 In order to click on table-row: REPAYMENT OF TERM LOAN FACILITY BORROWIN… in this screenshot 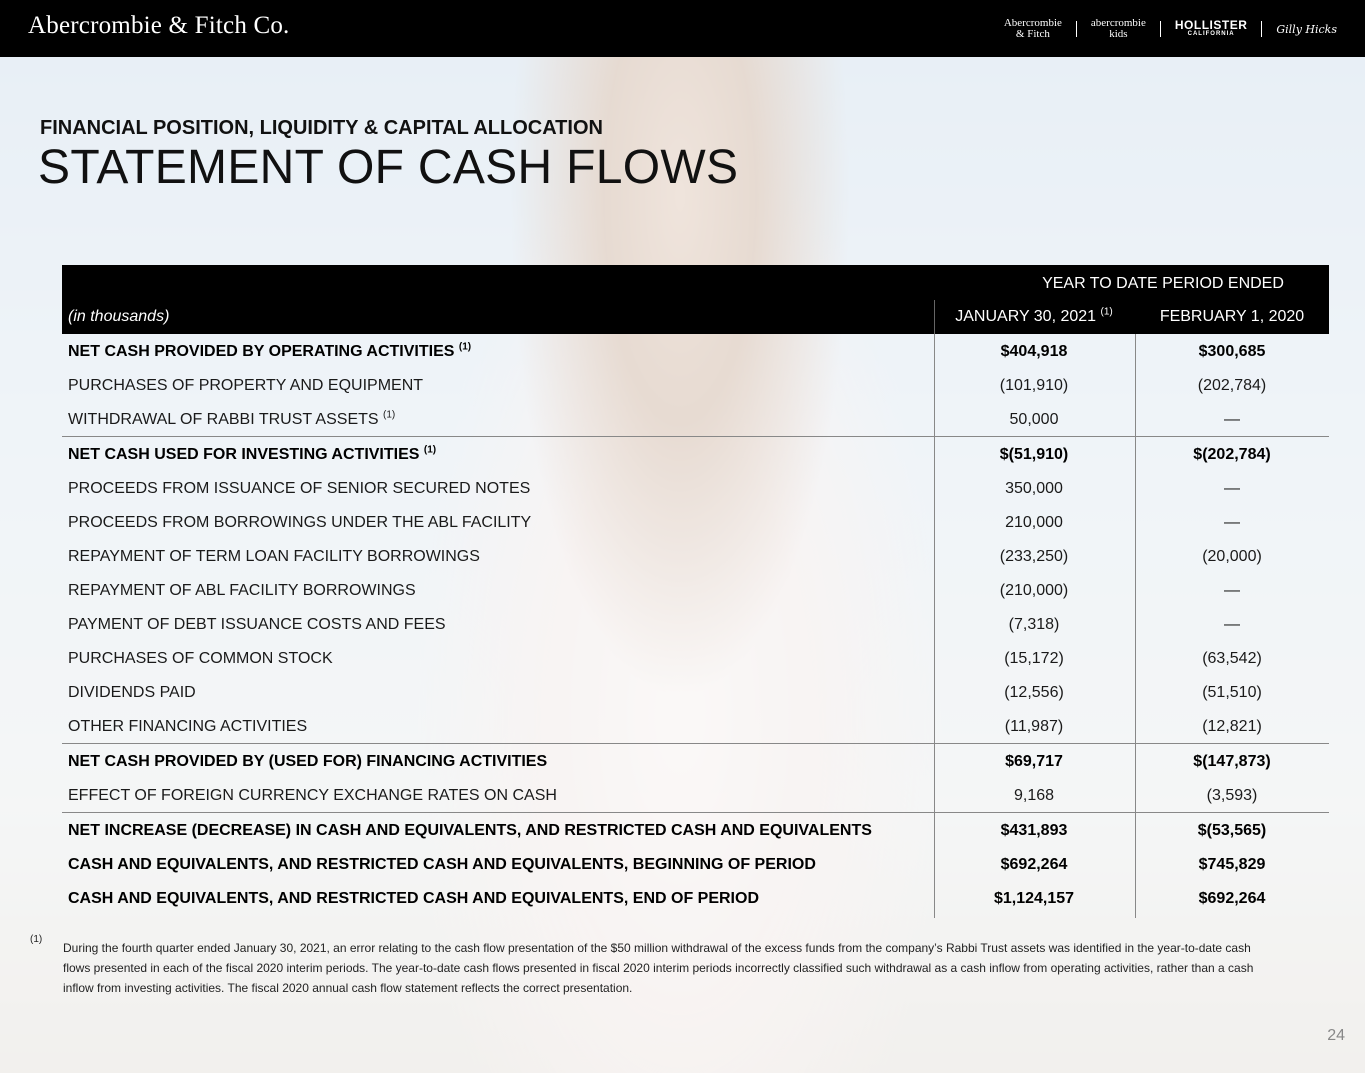, I will do `click(695, 556)`.